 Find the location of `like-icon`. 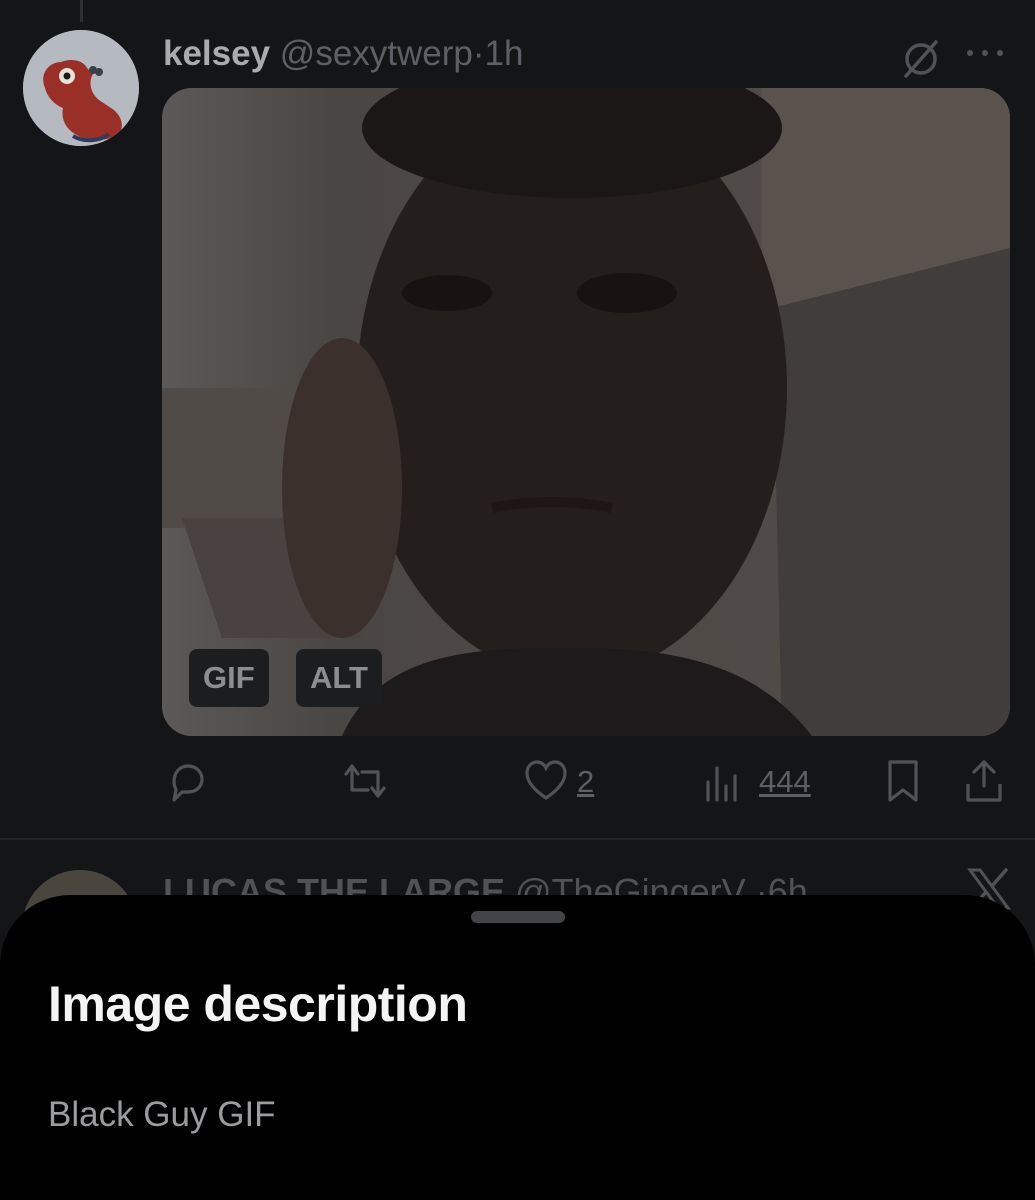

like-icon is located at coordinates (546, 781).